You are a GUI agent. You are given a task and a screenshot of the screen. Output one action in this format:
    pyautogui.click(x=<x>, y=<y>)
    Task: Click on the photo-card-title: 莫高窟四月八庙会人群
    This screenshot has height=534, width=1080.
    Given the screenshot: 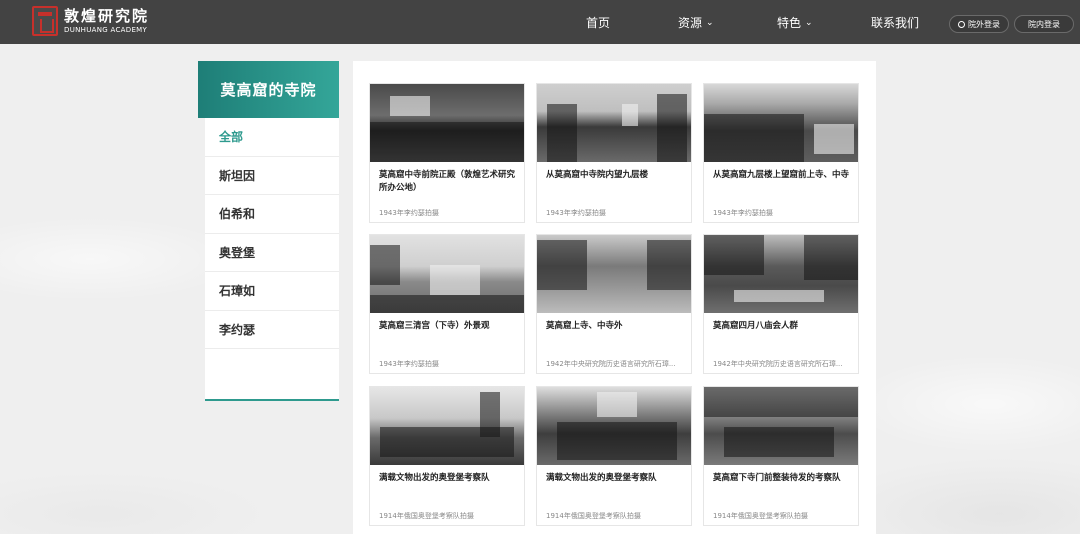 What is the action you would take?
    pyautogui.click(x=756, y=326)
    